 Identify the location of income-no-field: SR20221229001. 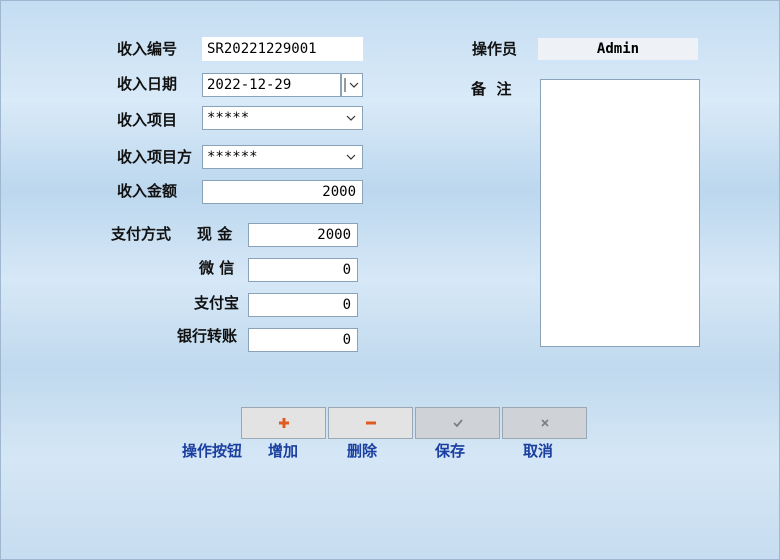
(282, 49).